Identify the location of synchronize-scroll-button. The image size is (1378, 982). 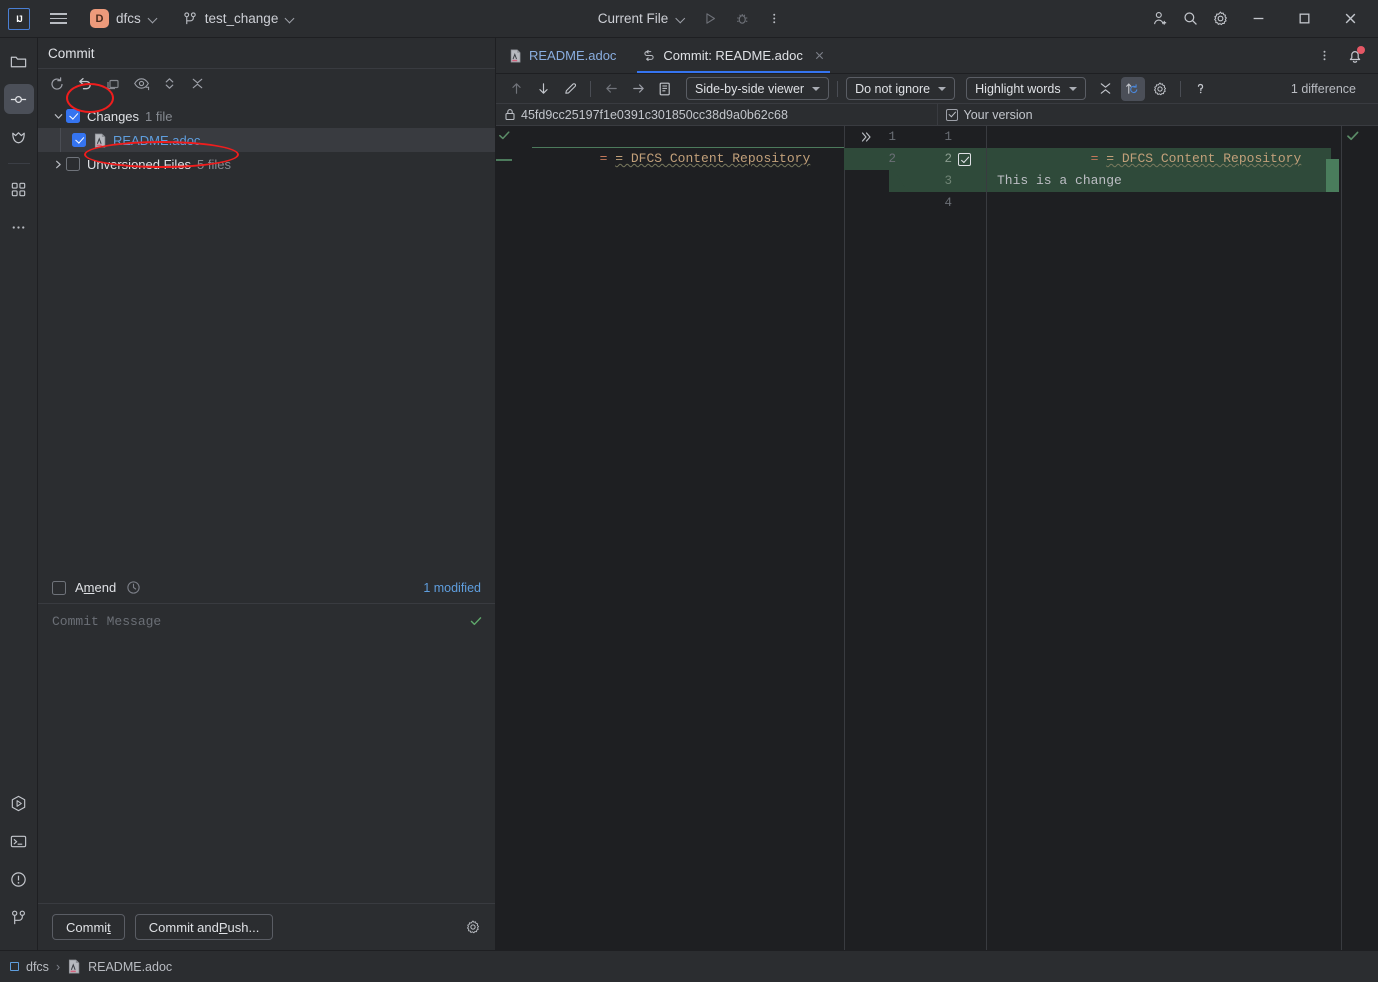
(1132, 88).